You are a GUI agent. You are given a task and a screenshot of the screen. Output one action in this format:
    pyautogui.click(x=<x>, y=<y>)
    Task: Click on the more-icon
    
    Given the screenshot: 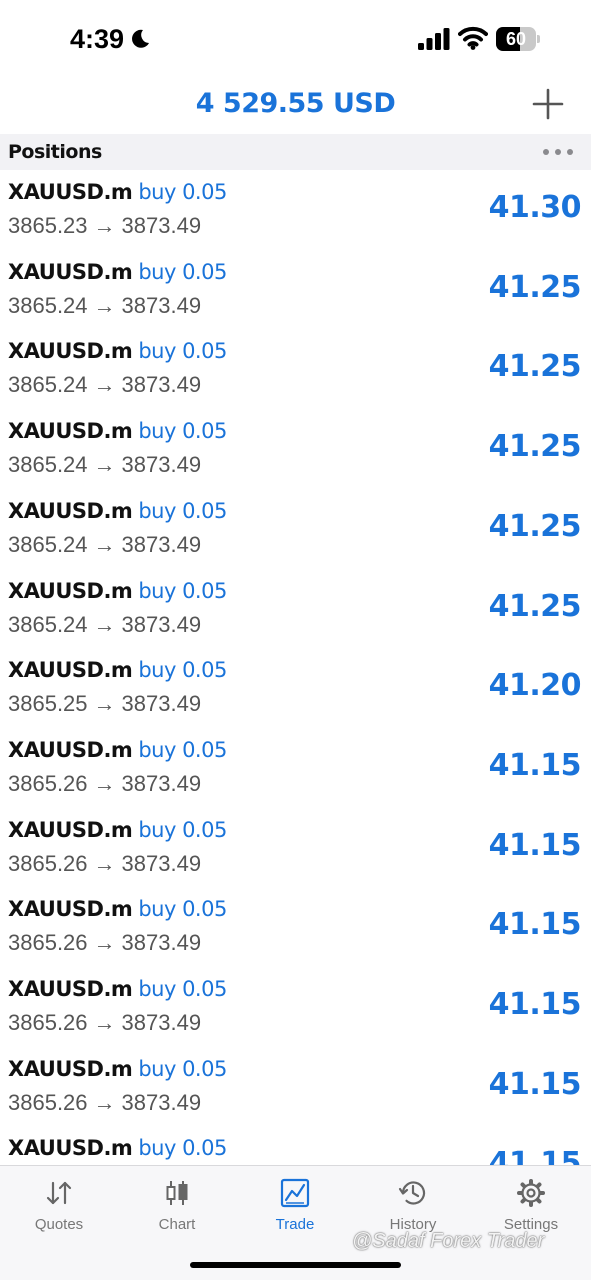 What is the action you would take?
    pyautogui.click(x=558, y=152)
    